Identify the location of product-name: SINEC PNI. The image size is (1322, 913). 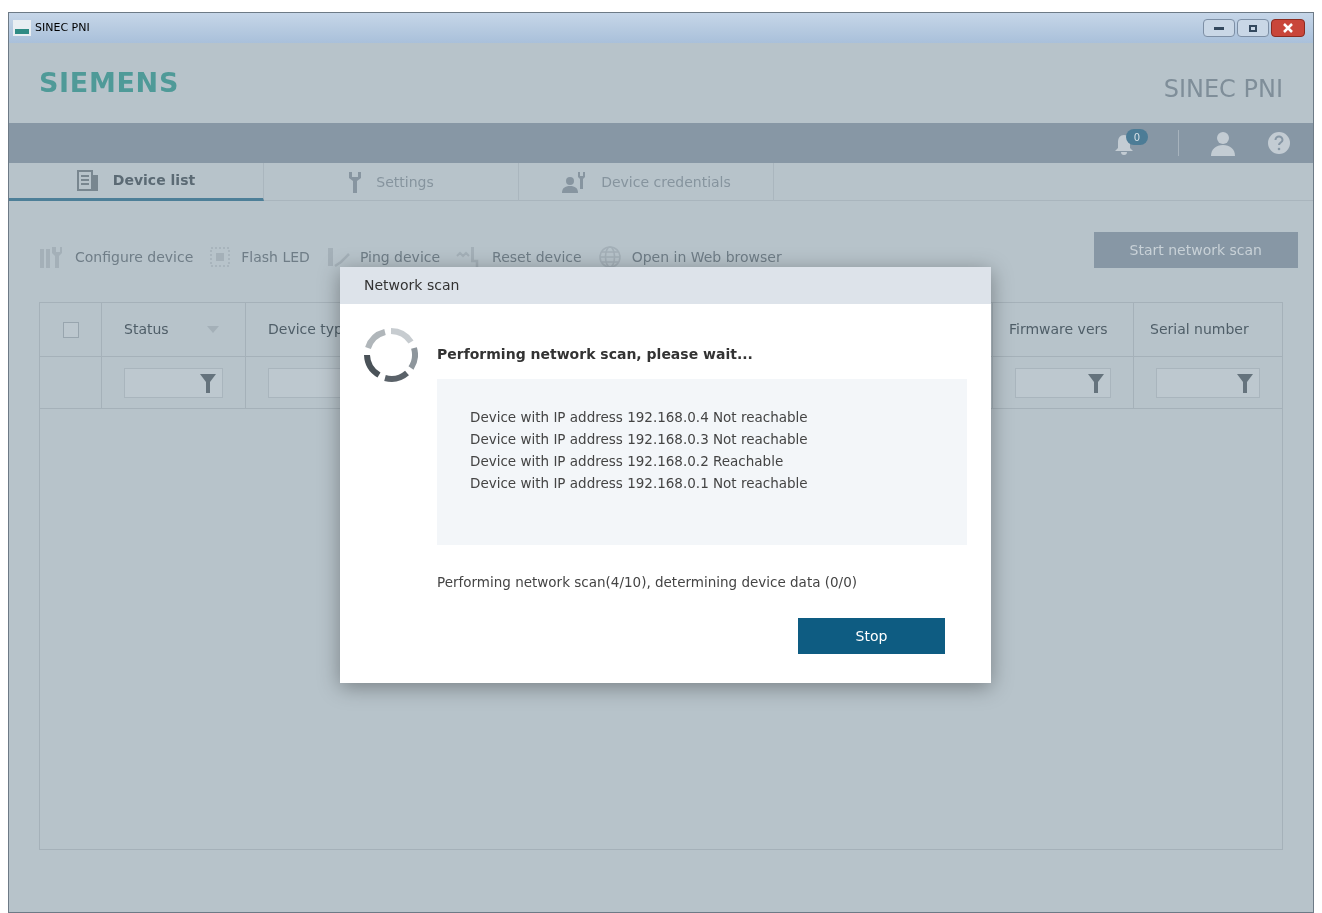
(1223, 89).